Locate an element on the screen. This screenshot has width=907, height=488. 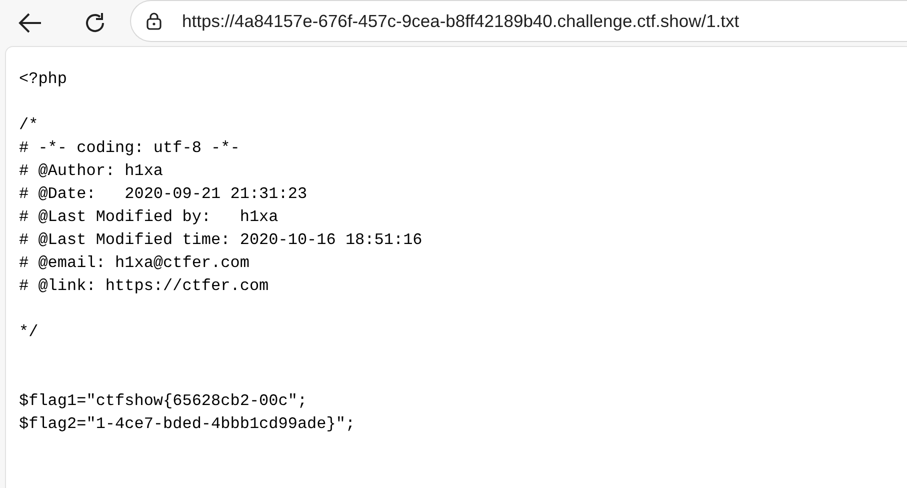
code-line: # @Date: 2020-09-21 21:31:23 is located at coordinates (163, 194).